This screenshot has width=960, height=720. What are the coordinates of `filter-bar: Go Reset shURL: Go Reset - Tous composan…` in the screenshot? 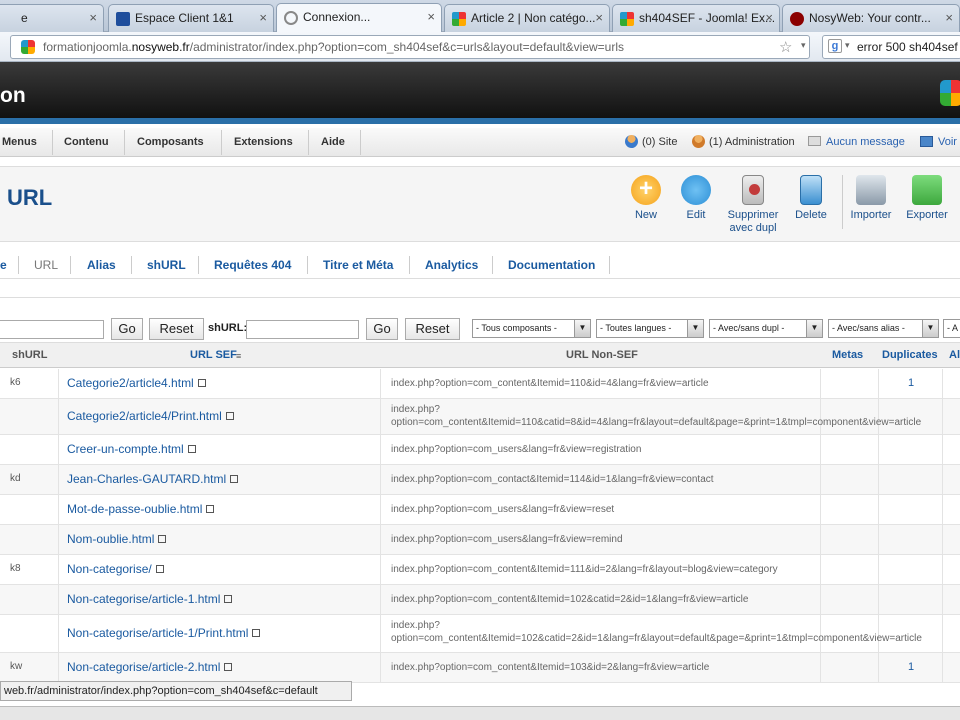 It's located at (480, 327).